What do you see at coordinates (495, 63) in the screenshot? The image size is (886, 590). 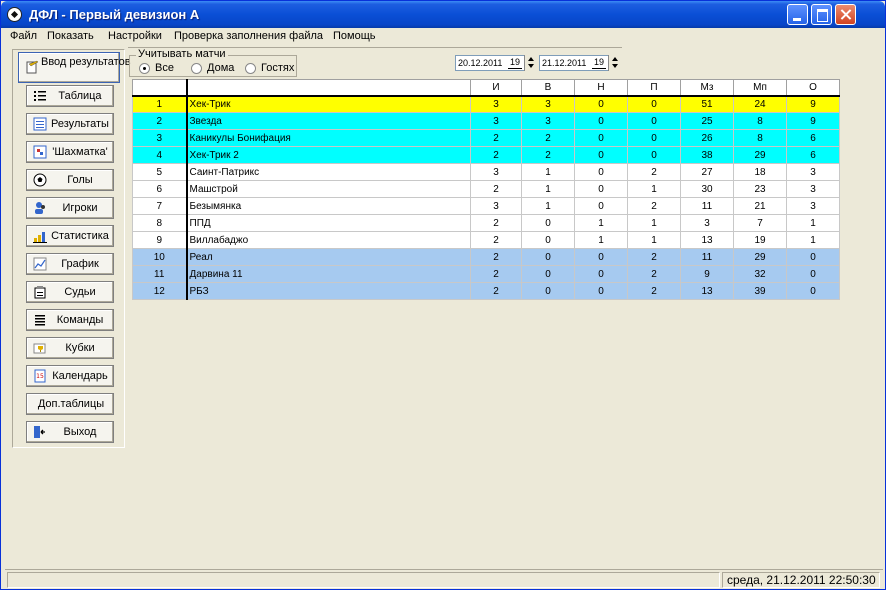 I see `date-from-picker: 20.12.2011 19` at bounding box center [495, 63].